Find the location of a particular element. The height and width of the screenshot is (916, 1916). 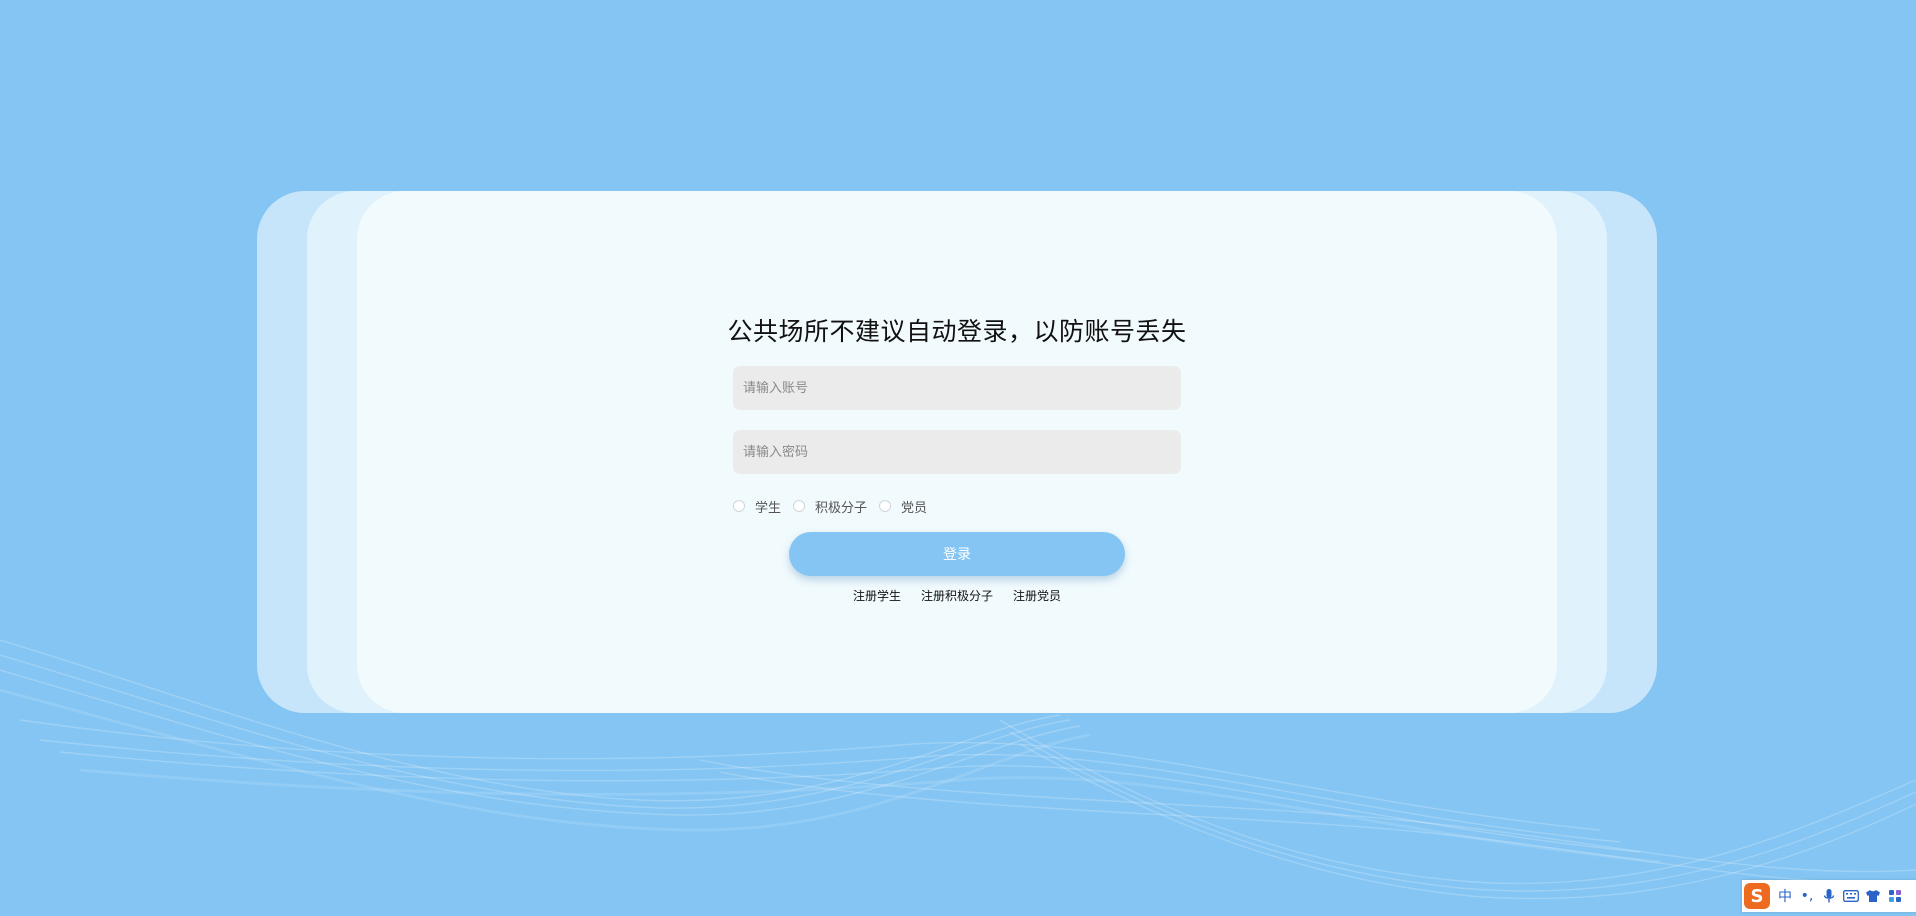

register-activist-link: 注册积极分子 is located at coordinates (957, 595).